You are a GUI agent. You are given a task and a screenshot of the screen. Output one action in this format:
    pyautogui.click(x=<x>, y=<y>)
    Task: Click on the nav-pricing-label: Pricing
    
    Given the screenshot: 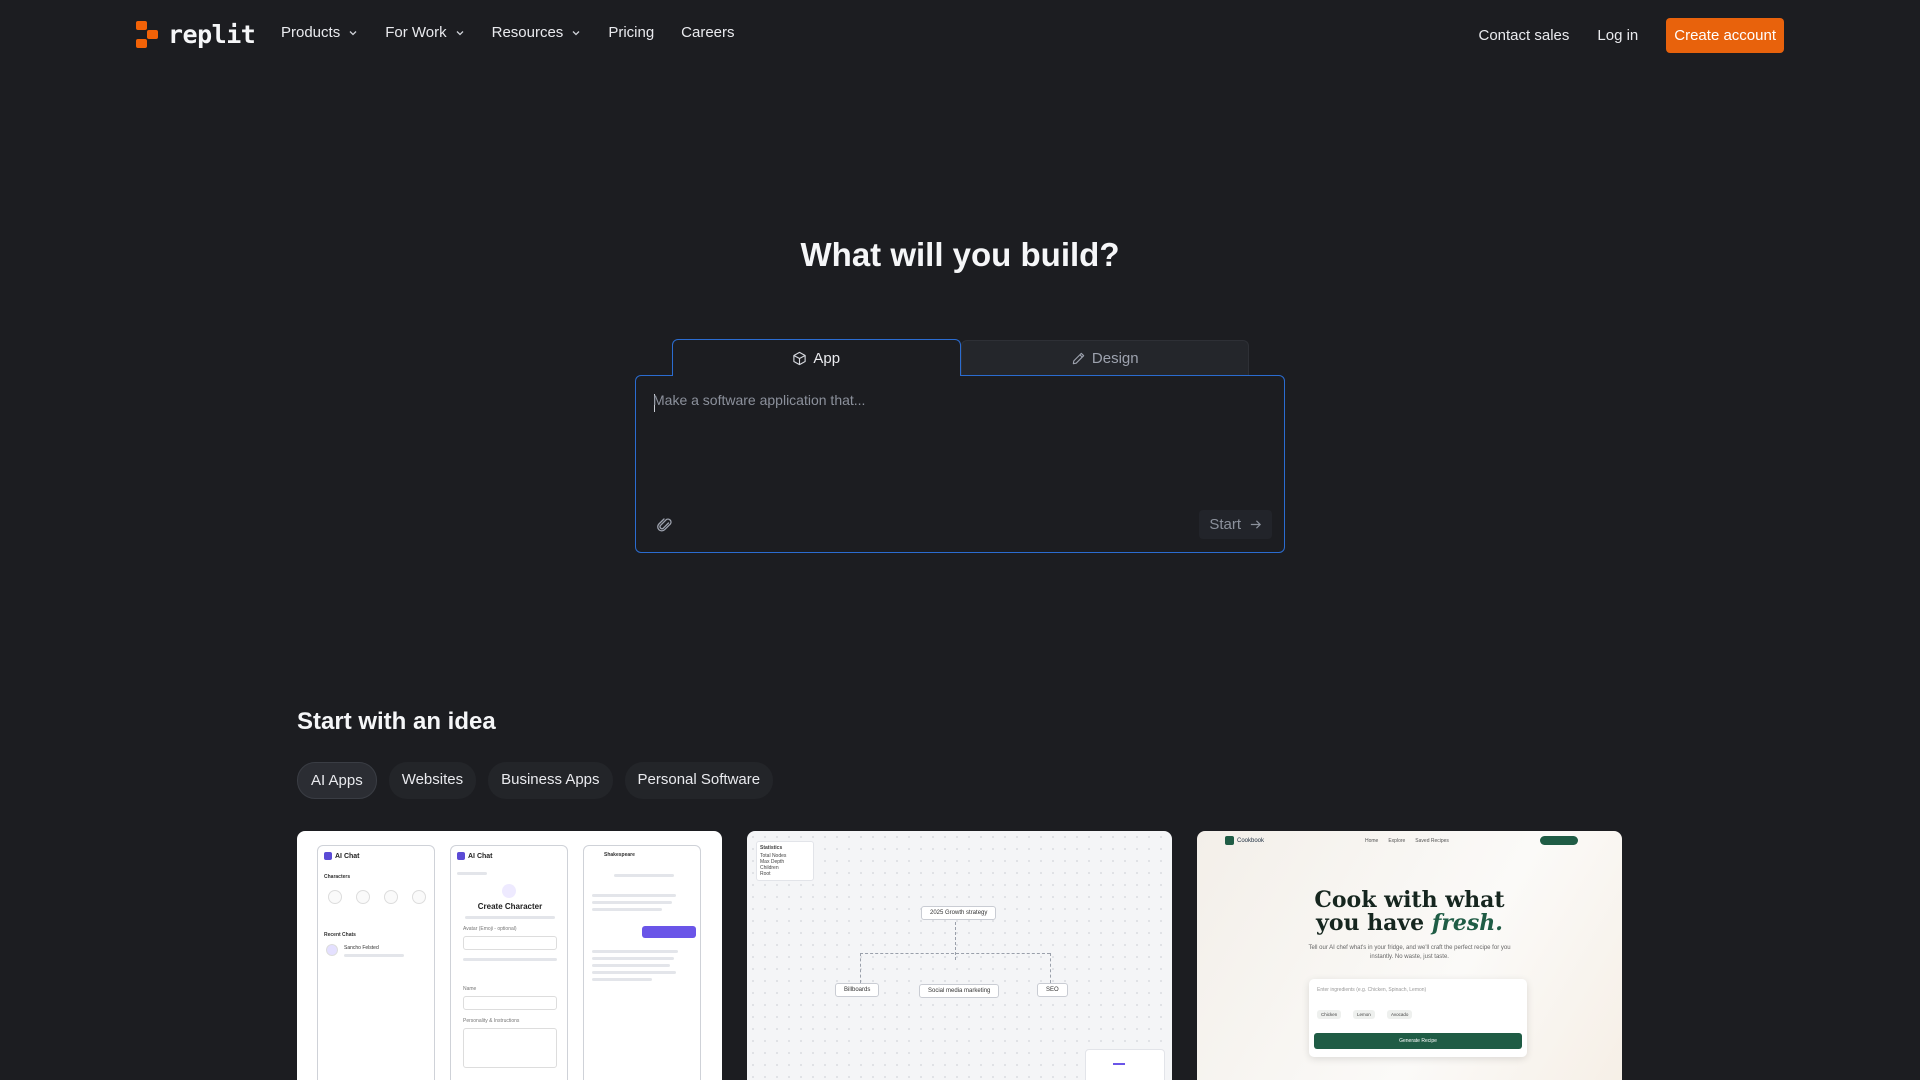 What is the action you would take?
    pyautogui.click(x=631, y=32)
    